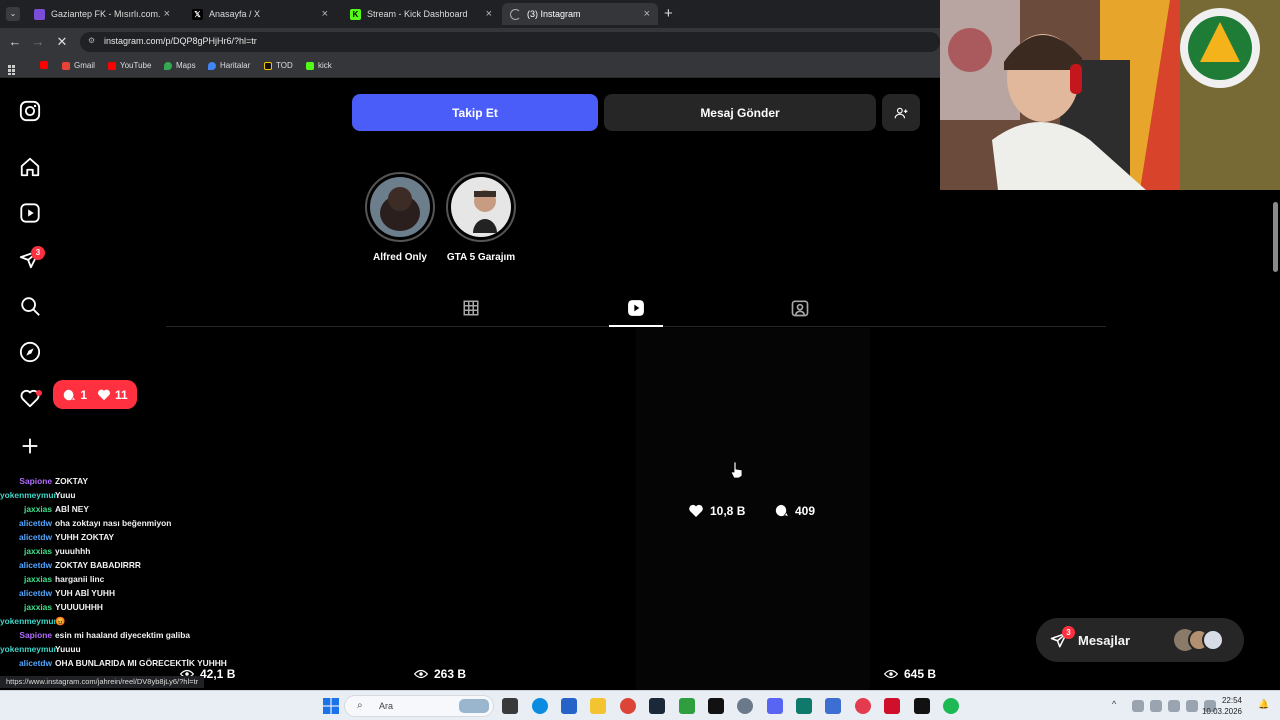 The width and height of the screenshot is (1280, 720). I want to click on bookmark-maps: Maps, so click(180, 65).